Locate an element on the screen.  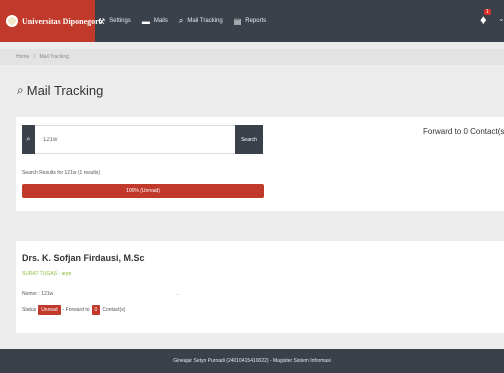
notification-count-badge: 1 is located at coordinates (487, 12).